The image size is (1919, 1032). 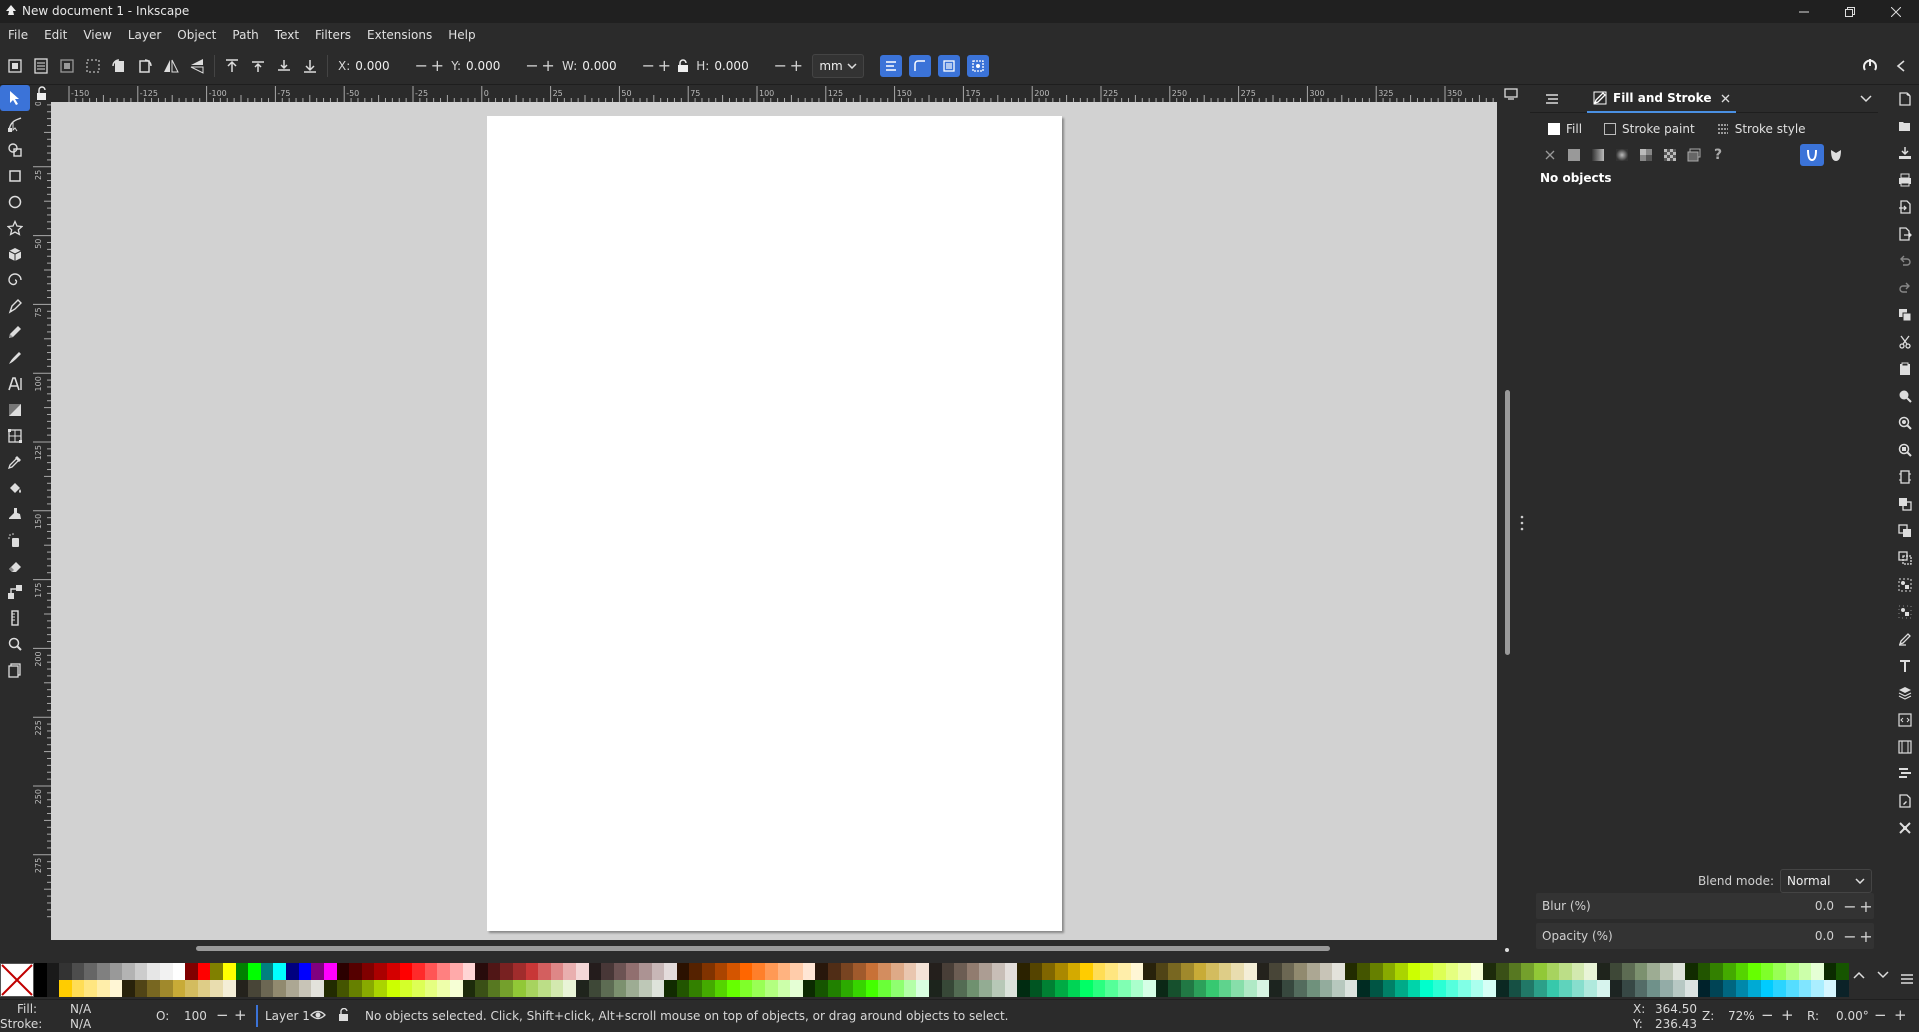 I want to click on opacity-value: 0.0, so click(x=1824, y=936).